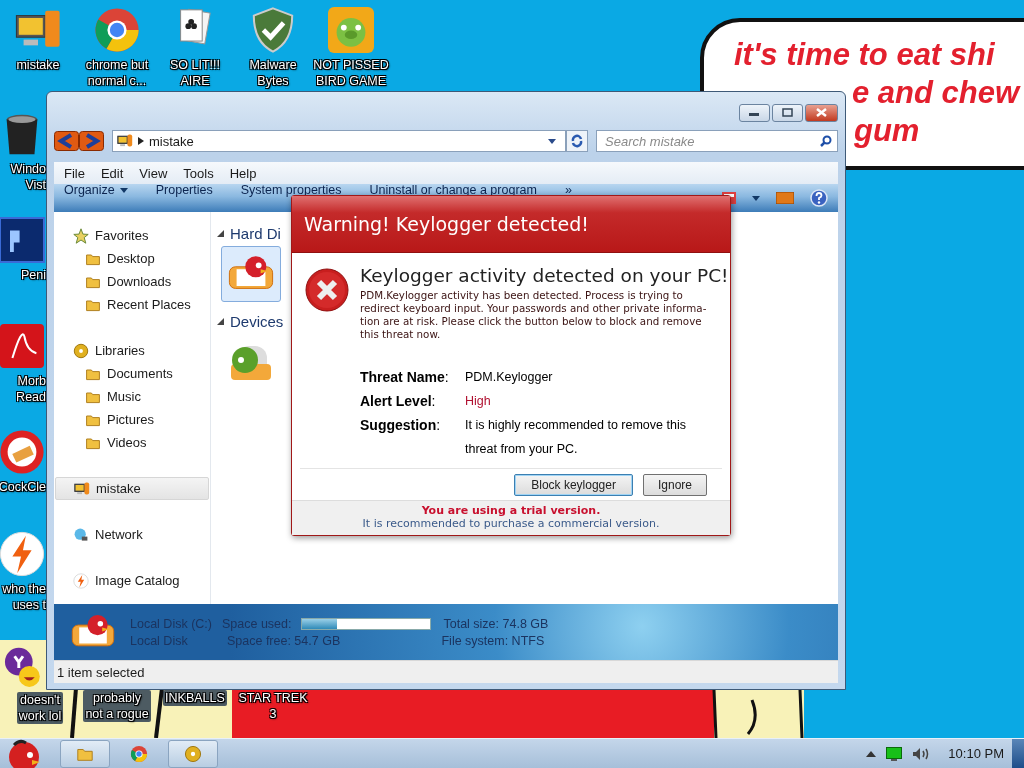 Image resolution: width=1024 pixels, height=768 pixels. Describe the element at coordinates (243, 173) in the screenshot. I see `menu-item: Help` at that location.